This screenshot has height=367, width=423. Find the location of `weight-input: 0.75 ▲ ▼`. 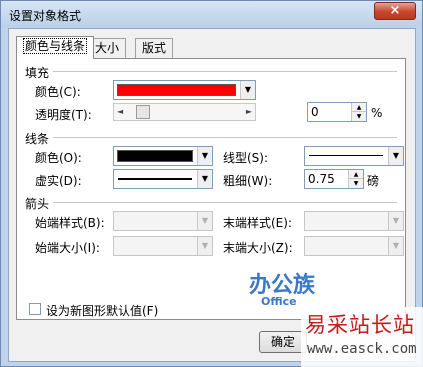

weight-input: 0.75 ▲ ▼ is located at coordinates (334, 179).